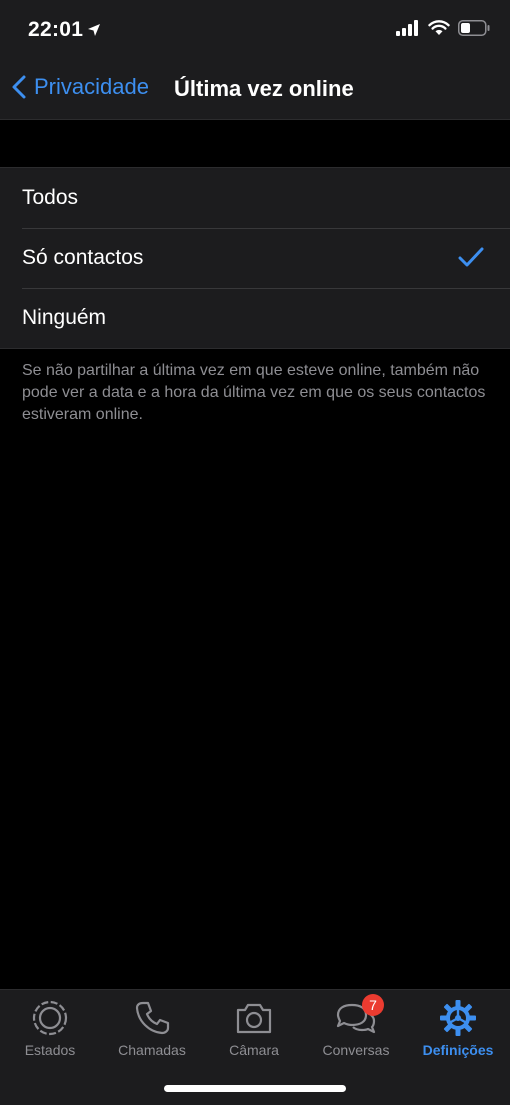 Image resolution: width=510 pixels, height=1105 pixels. What do you see at coordinates (255, 318) in the screenshot?
I see `option-ninguem: Ninguém` at bounding box center [255, 318].